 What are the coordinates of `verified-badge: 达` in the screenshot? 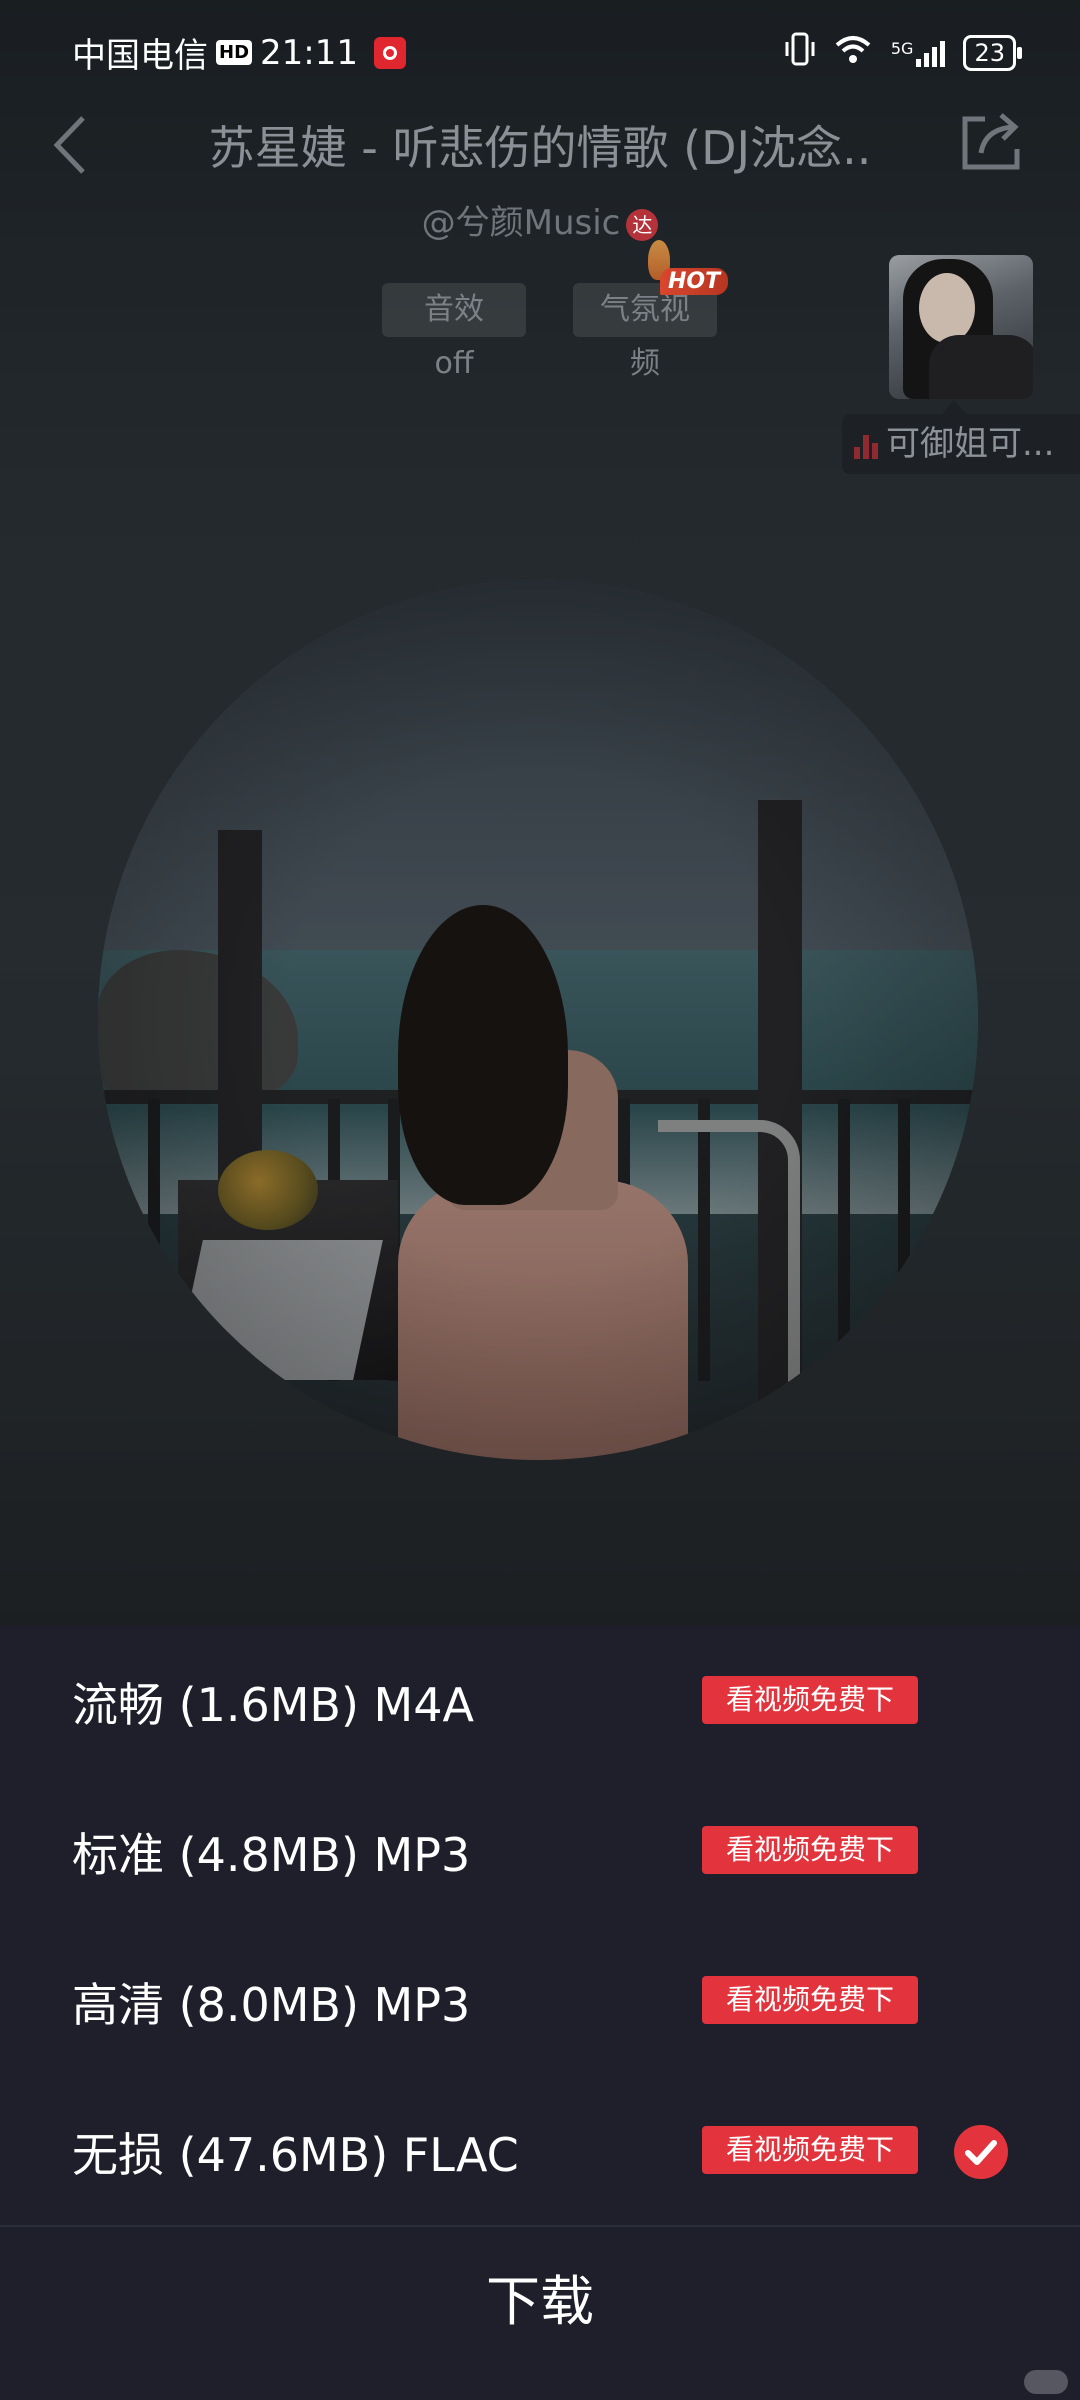 It's located at (642, 224).